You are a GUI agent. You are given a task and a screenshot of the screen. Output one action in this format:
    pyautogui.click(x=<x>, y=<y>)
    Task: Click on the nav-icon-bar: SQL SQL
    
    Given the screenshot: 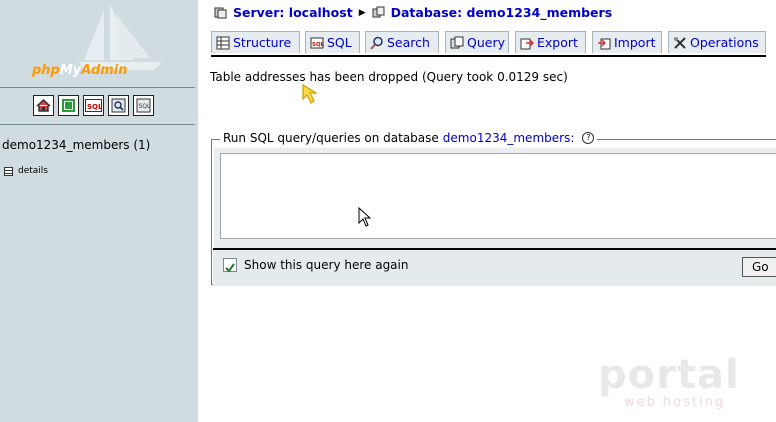 What is the action you would take?
    pyautogui.click(x=93, y=106)
    